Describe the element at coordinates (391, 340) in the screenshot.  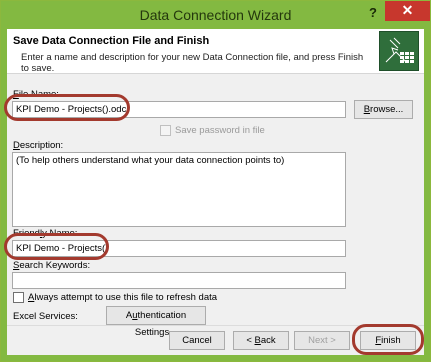
I see `finish-label: inish` at that location.